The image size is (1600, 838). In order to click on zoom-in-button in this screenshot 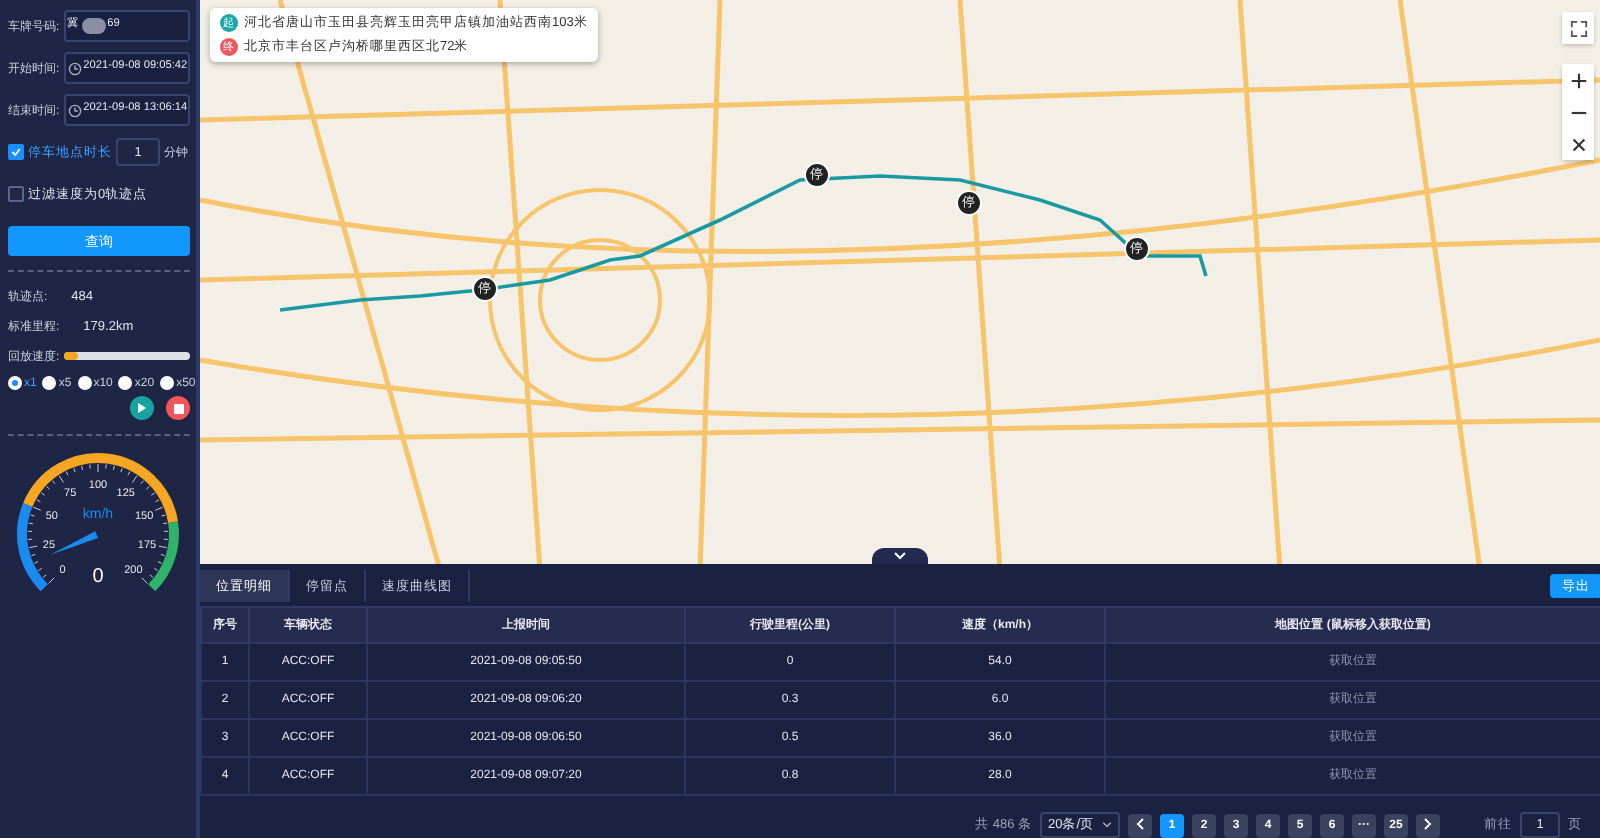, I will do `click(1578, 80)`.